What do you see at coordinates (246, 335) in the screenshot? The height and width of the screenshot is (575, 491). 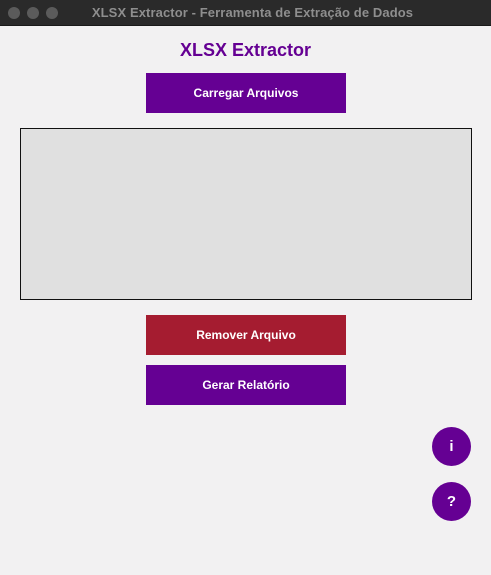 I see `remove-file-button: Remover Arquivo` at bounding box center [246, 335].